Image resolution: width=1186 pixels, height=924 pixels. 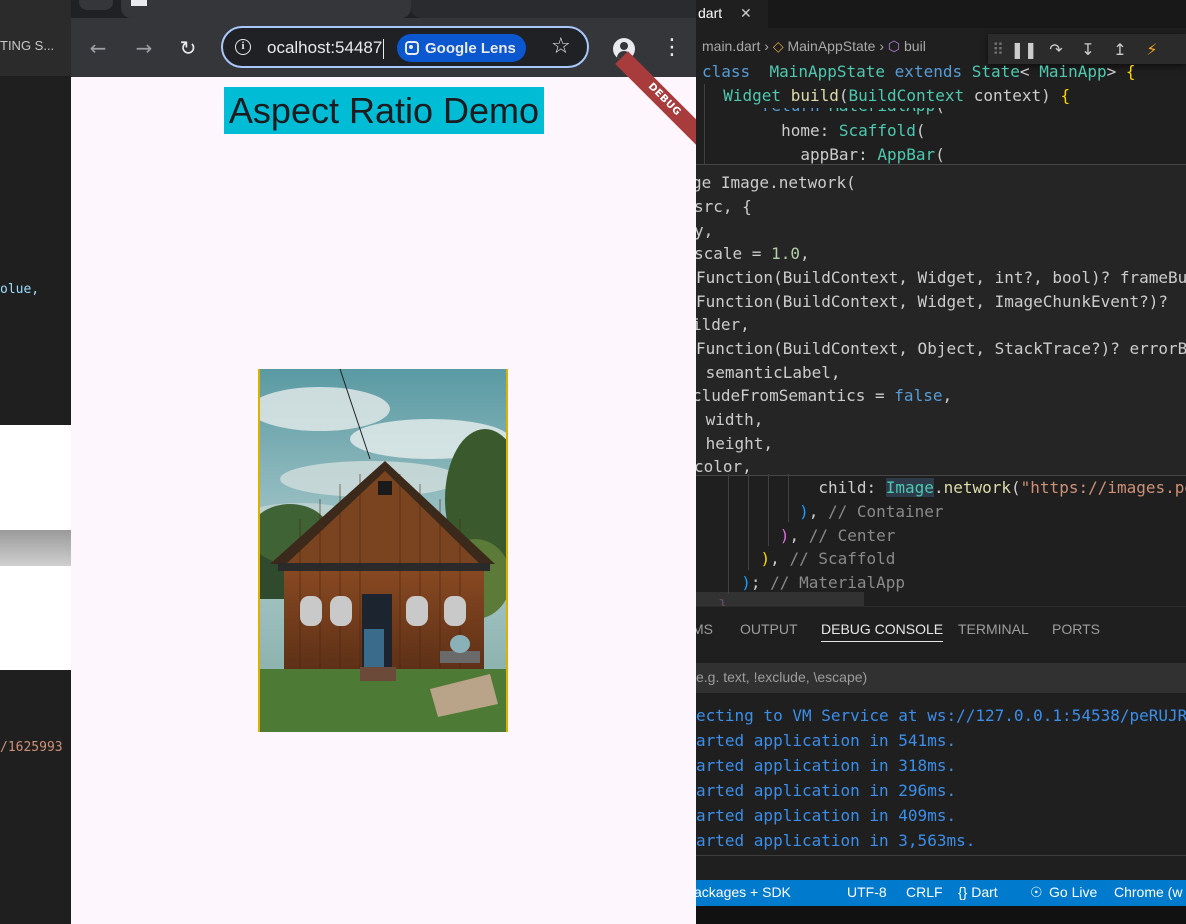 What do you see at coordinates (998, 49) in the screenshot?
I see `drag-grip-icon: ⠿` at bounding box center [998, 49].